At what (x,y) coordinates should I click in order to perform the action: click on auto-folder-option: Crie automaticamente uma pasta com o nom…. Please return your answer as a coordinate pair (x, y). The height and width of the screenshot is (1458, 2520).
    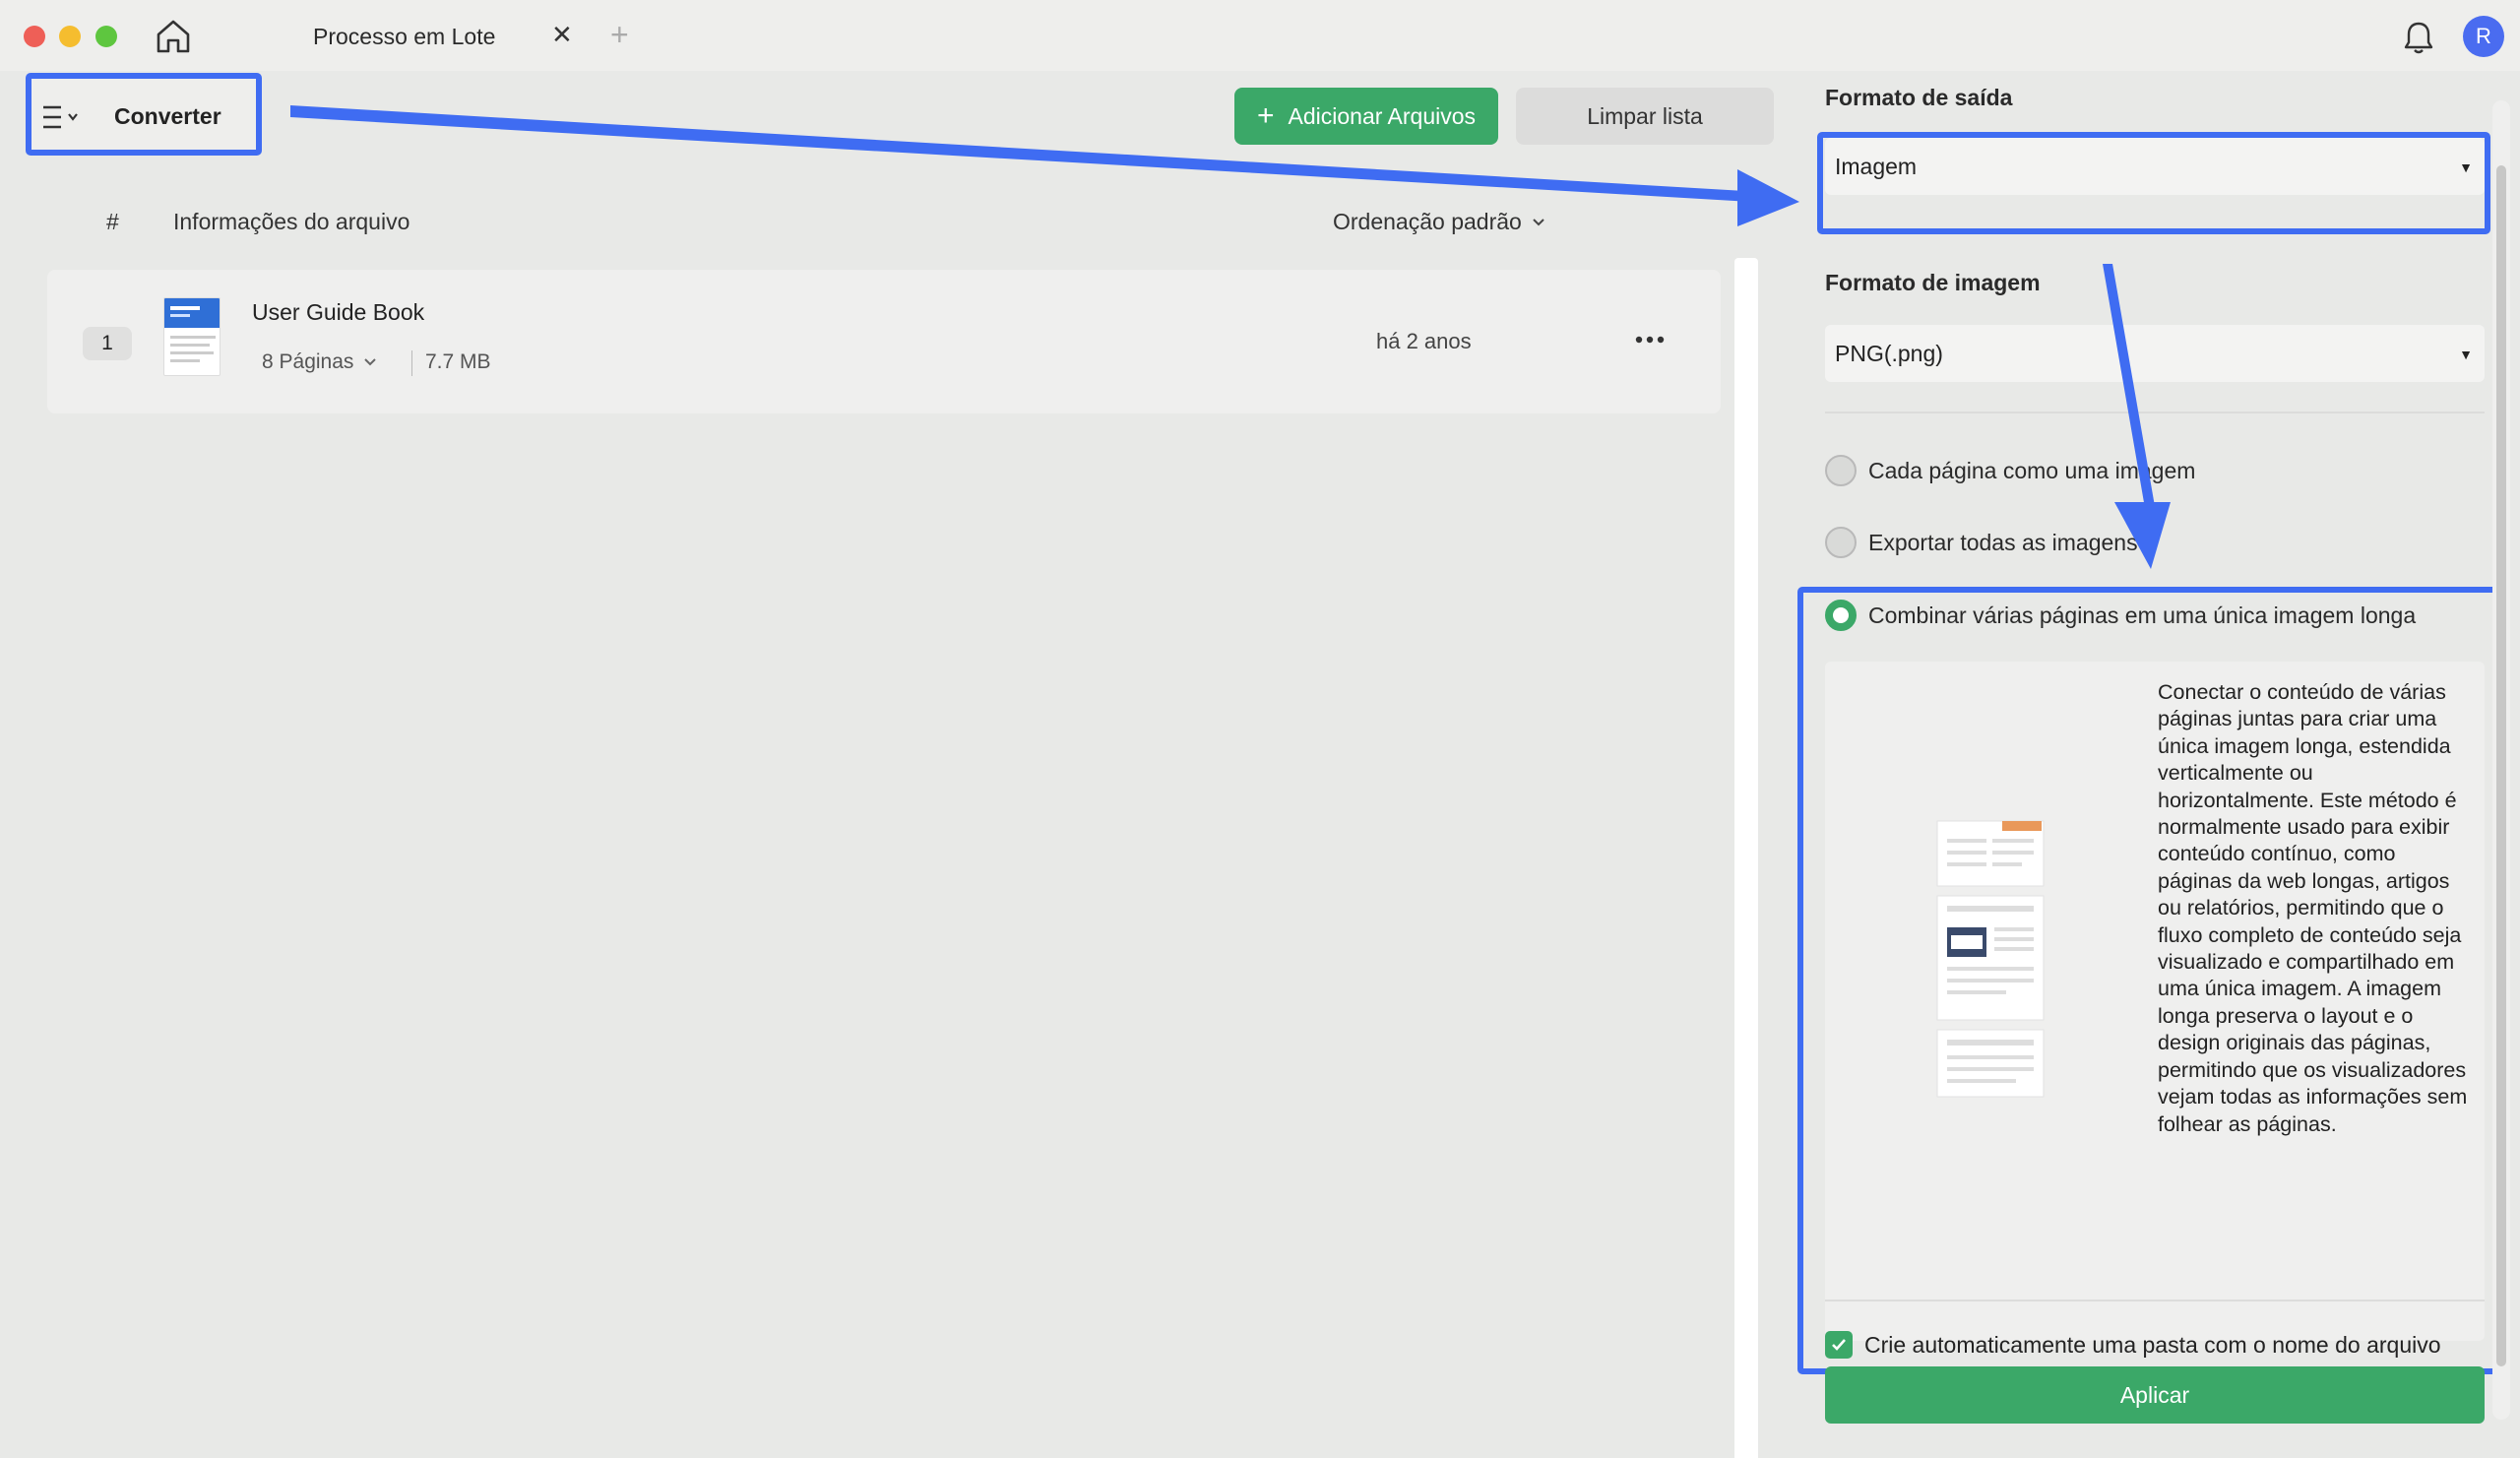
    Looking at the image, I should click on (2133, 1345).